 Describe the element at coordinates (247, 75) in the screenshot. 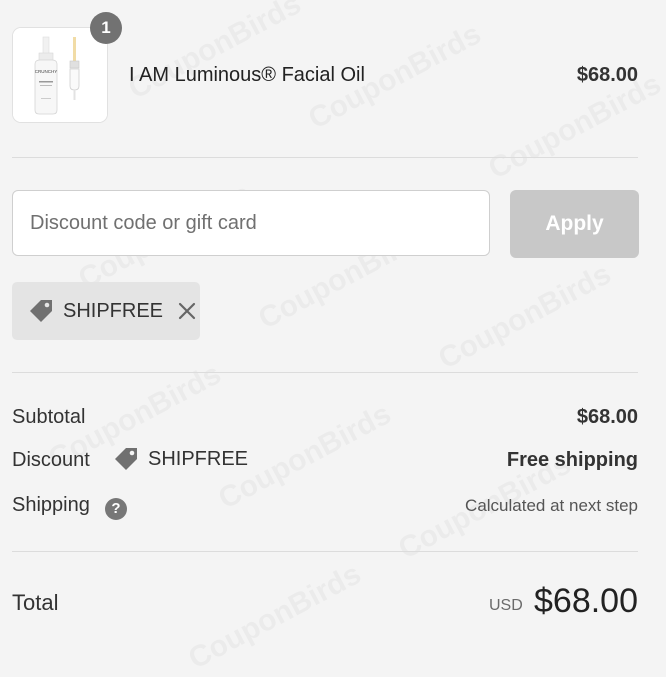

I see `product-name: I AM Luminous® Facial Oil` at that location.